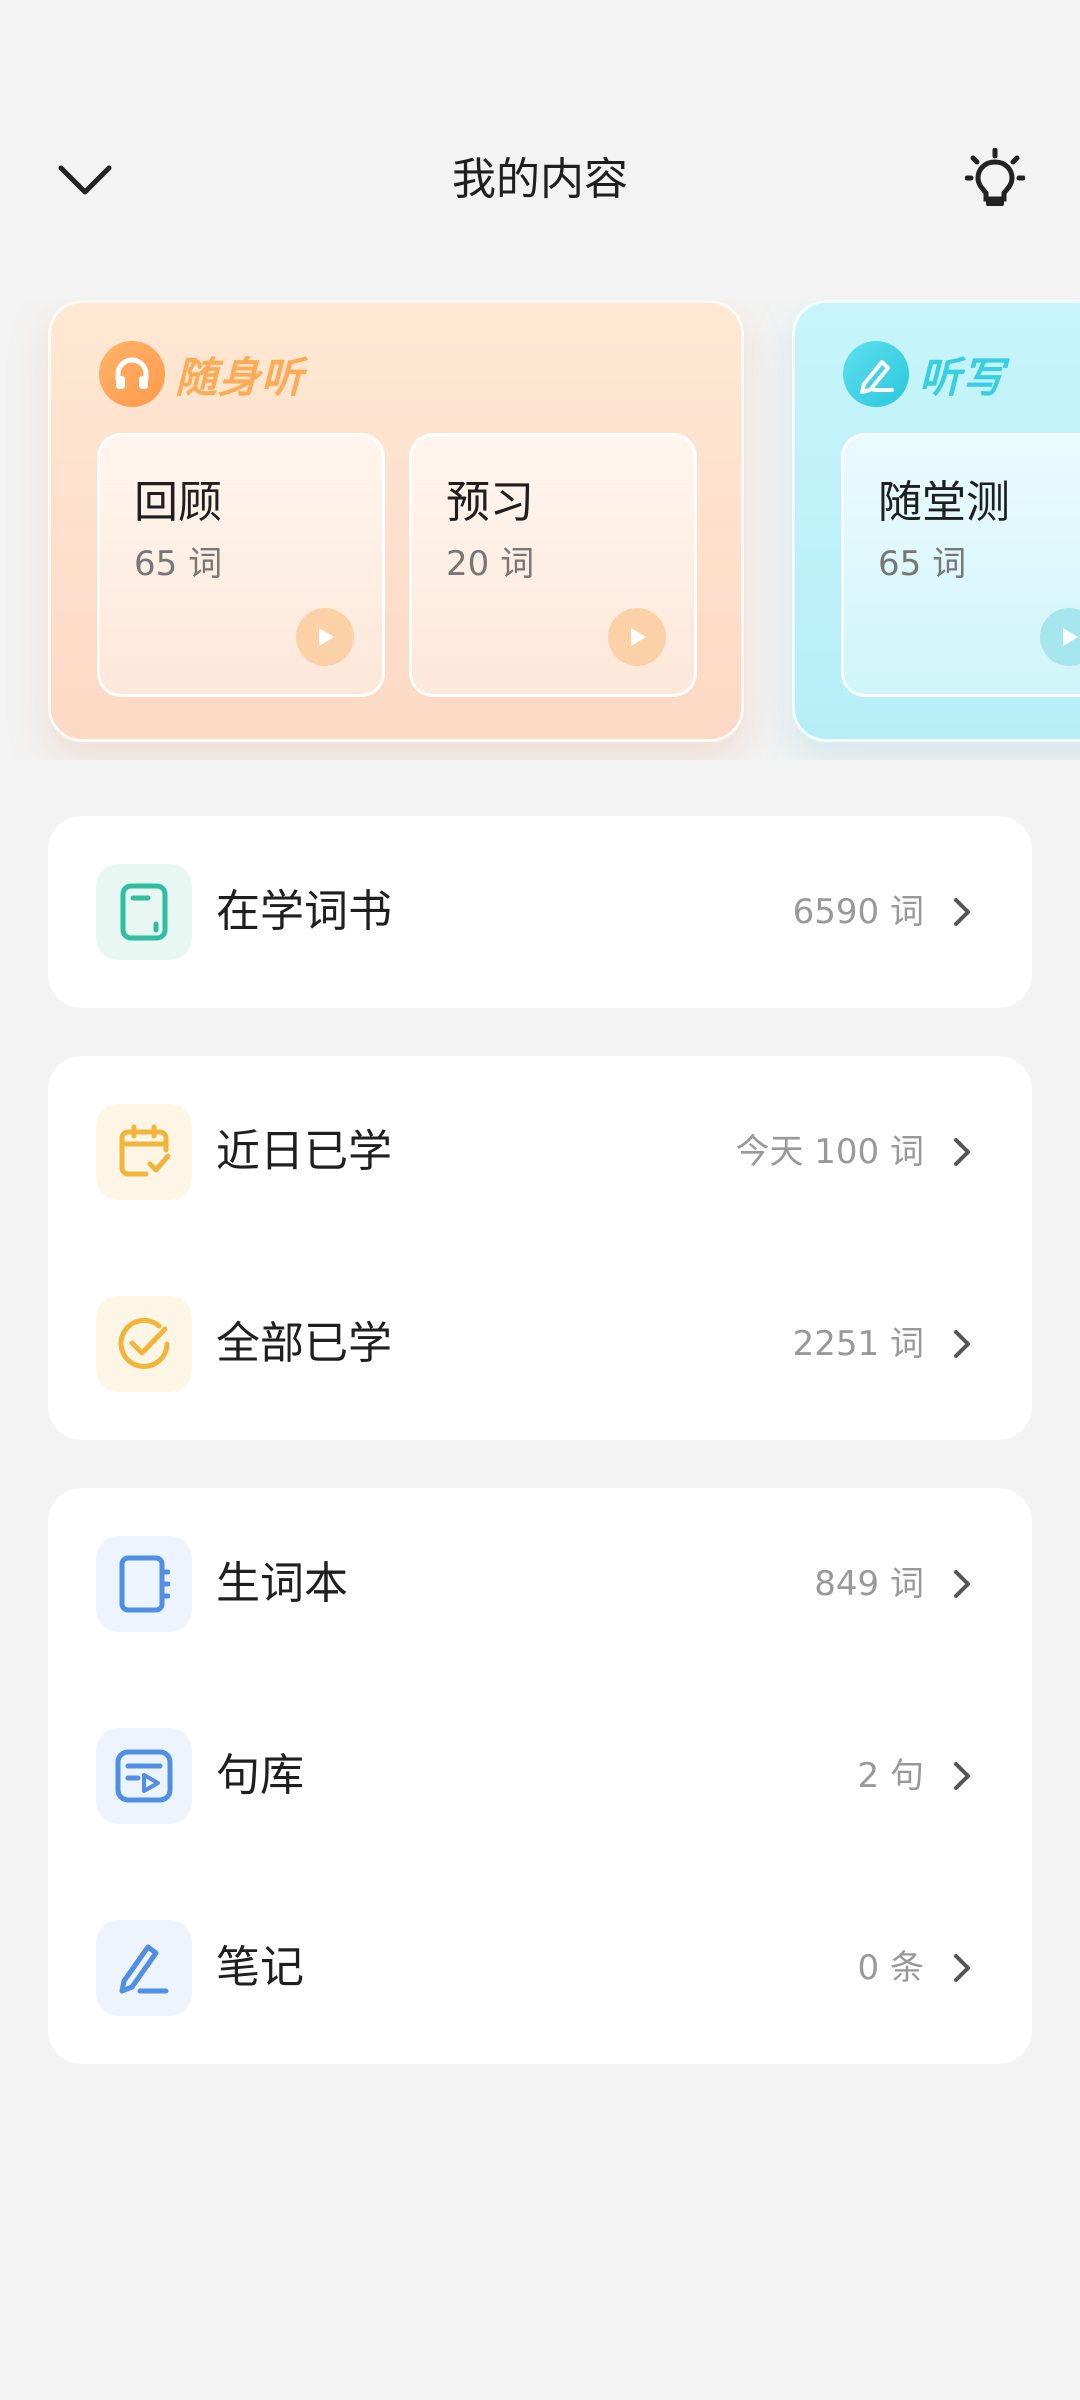  What do you see at coordinates (144, 1344) in the screenshot?
I see `check-circle-icon` at bounding box center [144, 1344].